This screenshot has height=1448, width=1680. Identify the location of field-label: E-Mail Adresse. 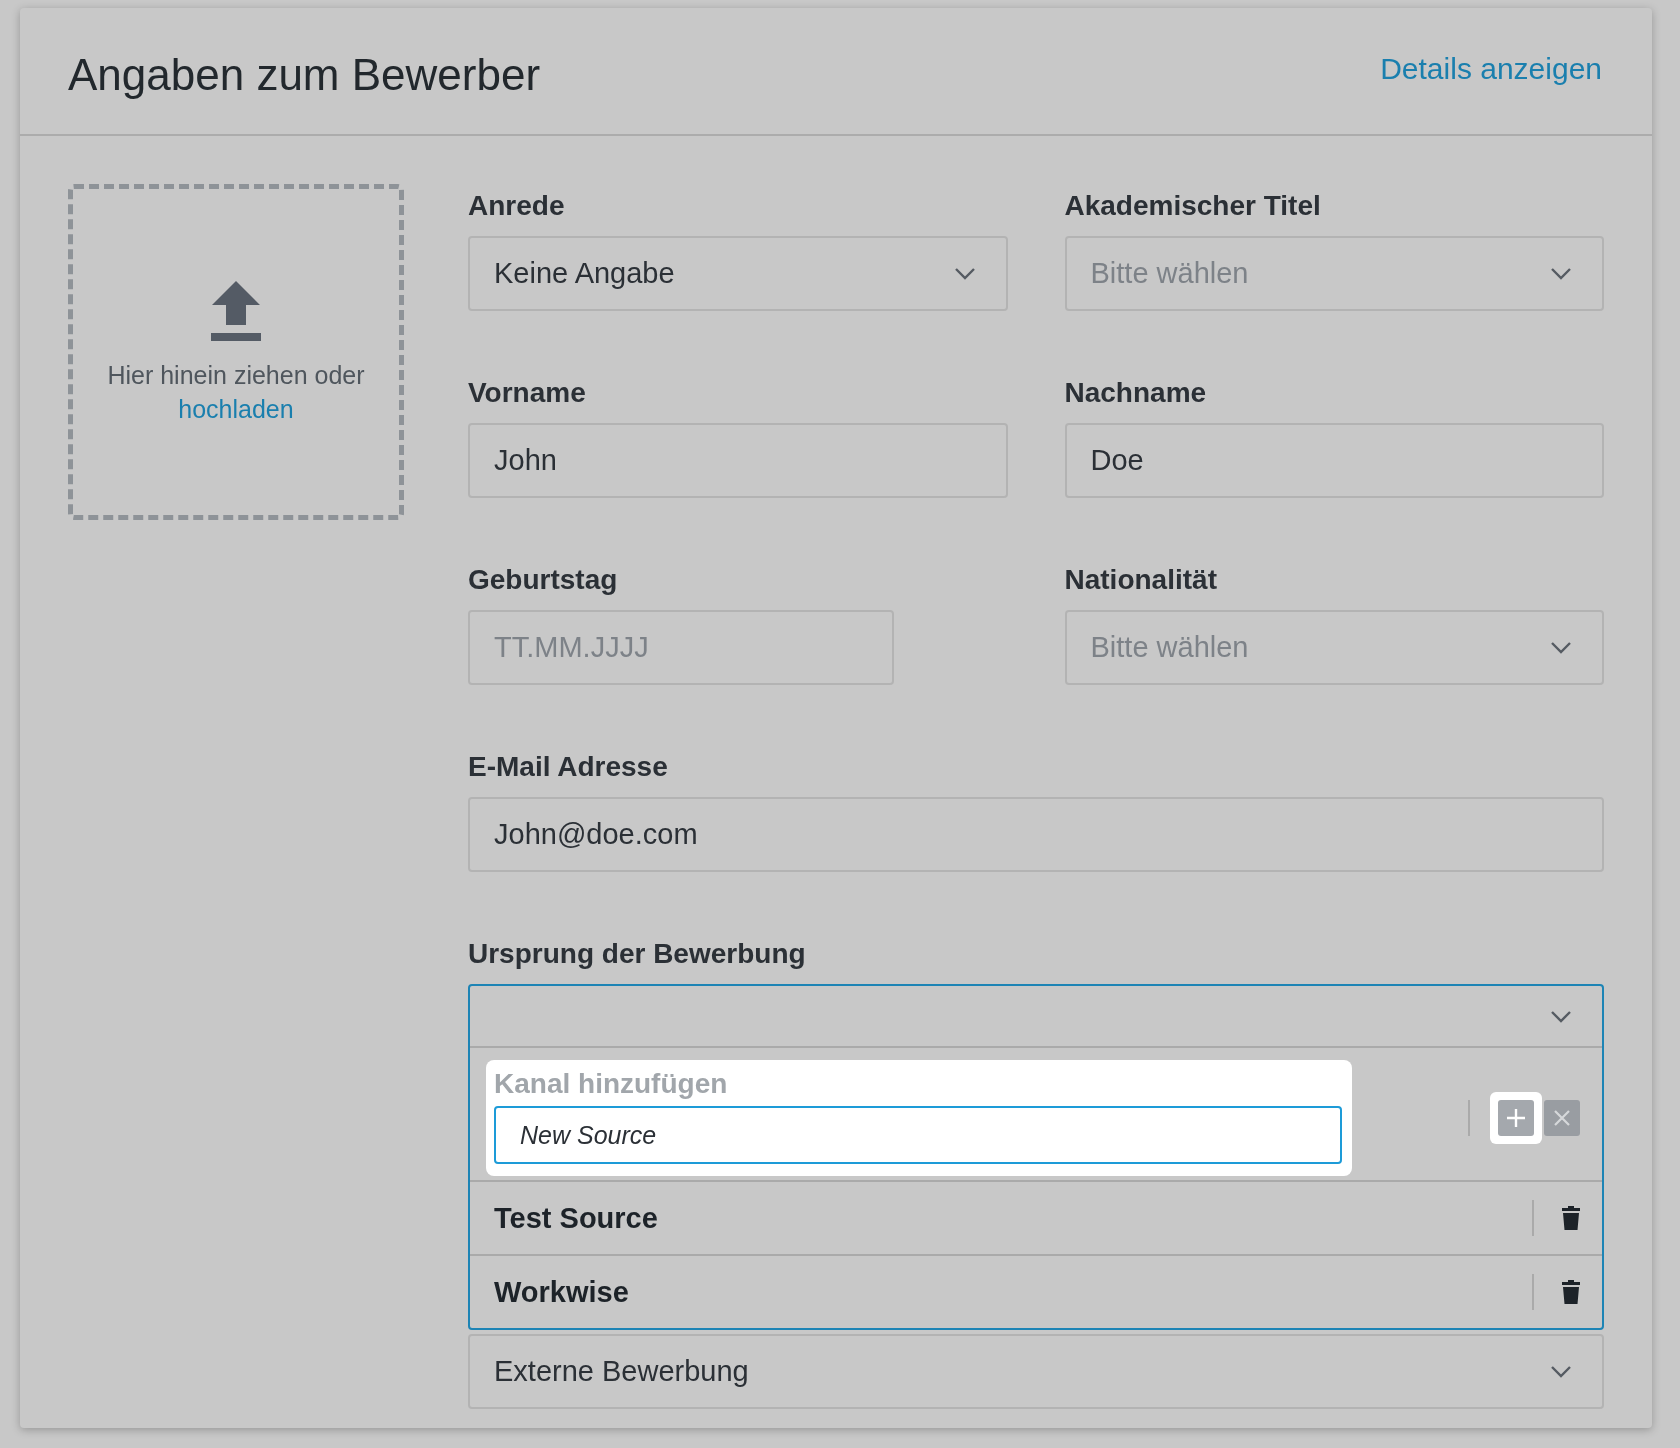
(568, 767).